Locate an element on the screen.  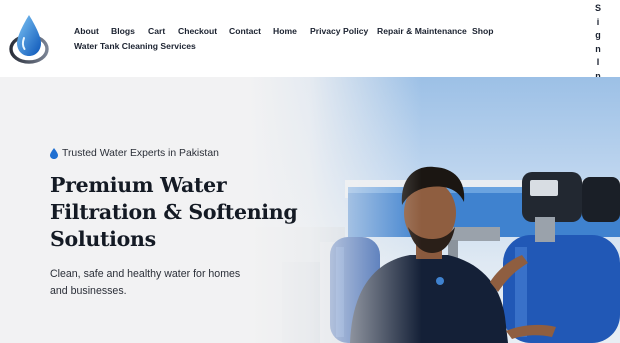
nav-about: About is located at coordinates (86, 31).